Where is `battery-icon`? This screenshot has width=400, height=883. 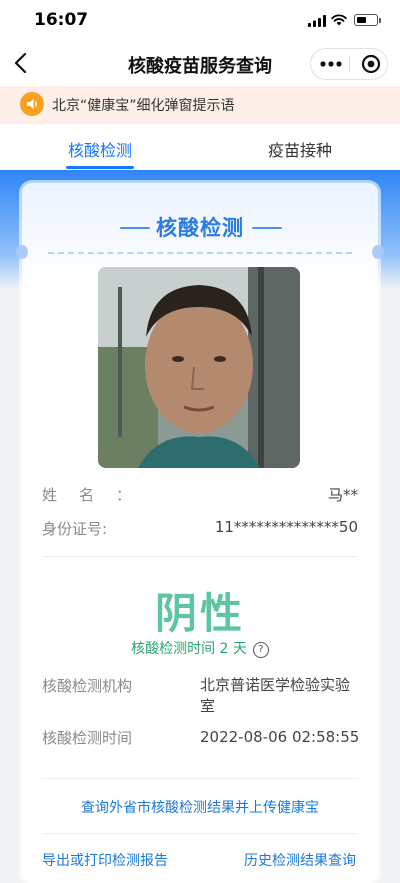 battery-icon is located at coordinates (366, 20).